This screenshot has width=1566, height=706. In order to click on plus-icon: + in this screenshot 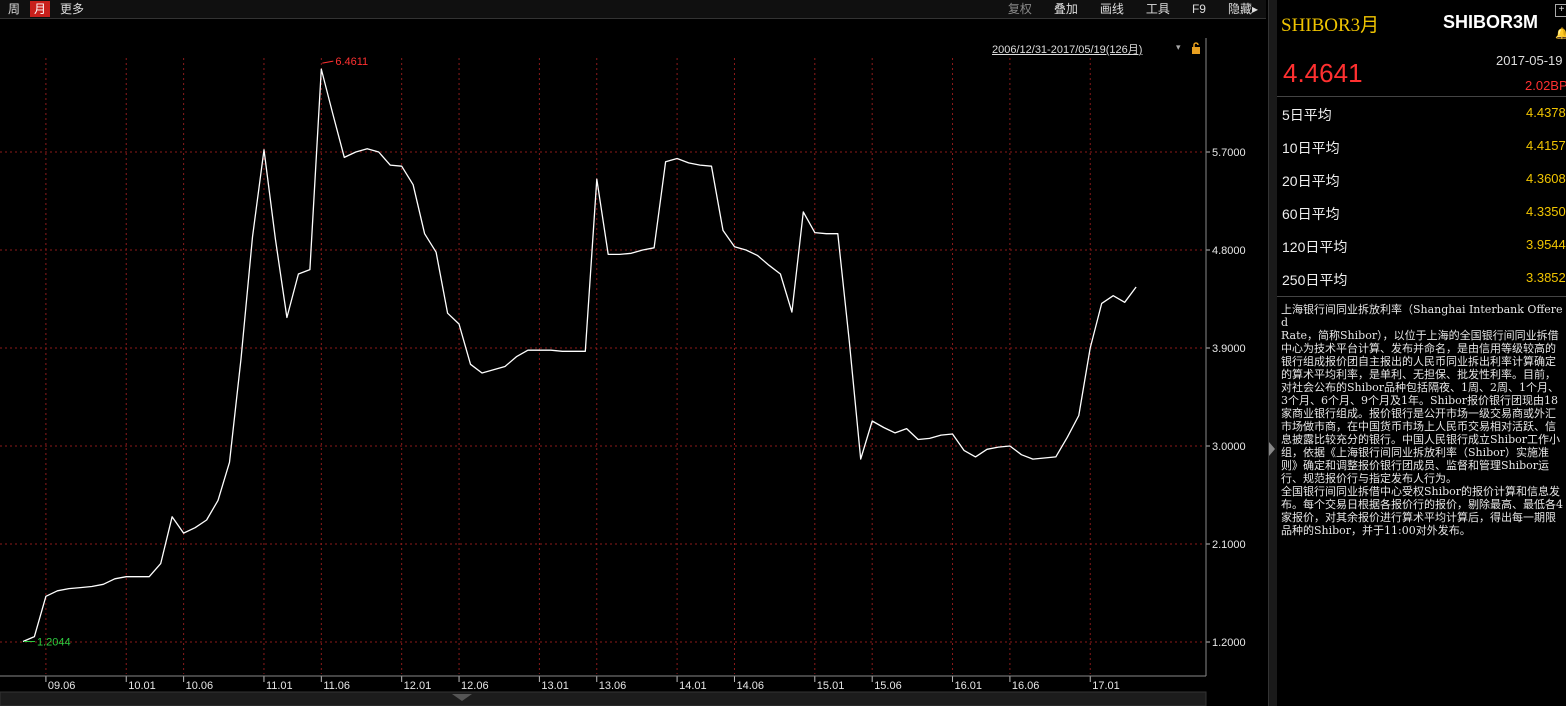, I will do `click(1560, 10)`.